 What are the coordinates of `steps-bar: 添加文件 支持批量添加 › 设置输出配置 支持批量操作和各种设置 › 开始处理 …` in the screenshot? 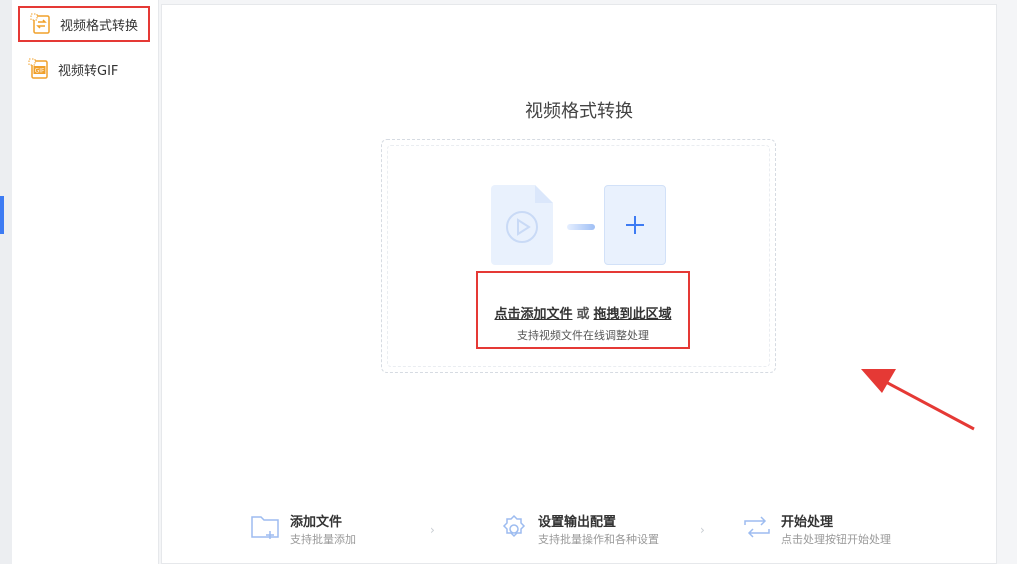 It's located at (579, 528).